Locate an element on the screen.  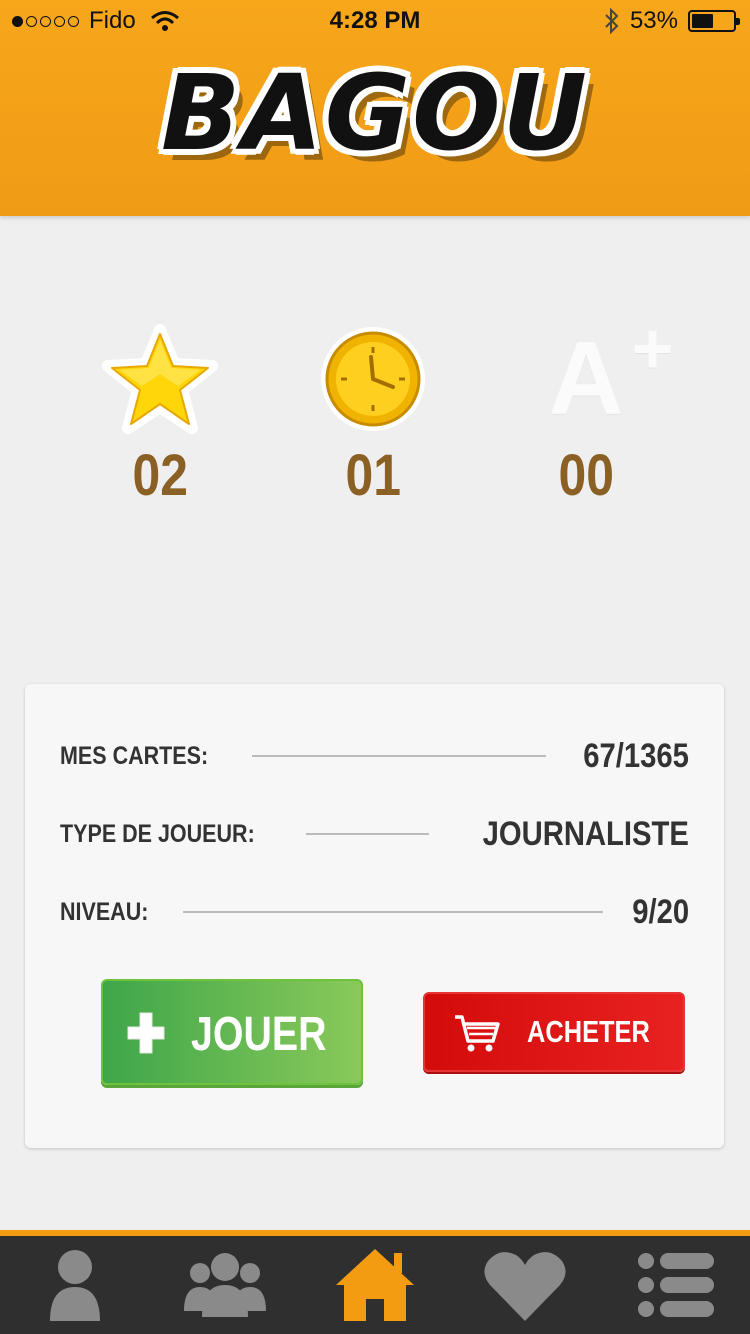
stat-grade: A + 00 is located at coordinates (586, 411).